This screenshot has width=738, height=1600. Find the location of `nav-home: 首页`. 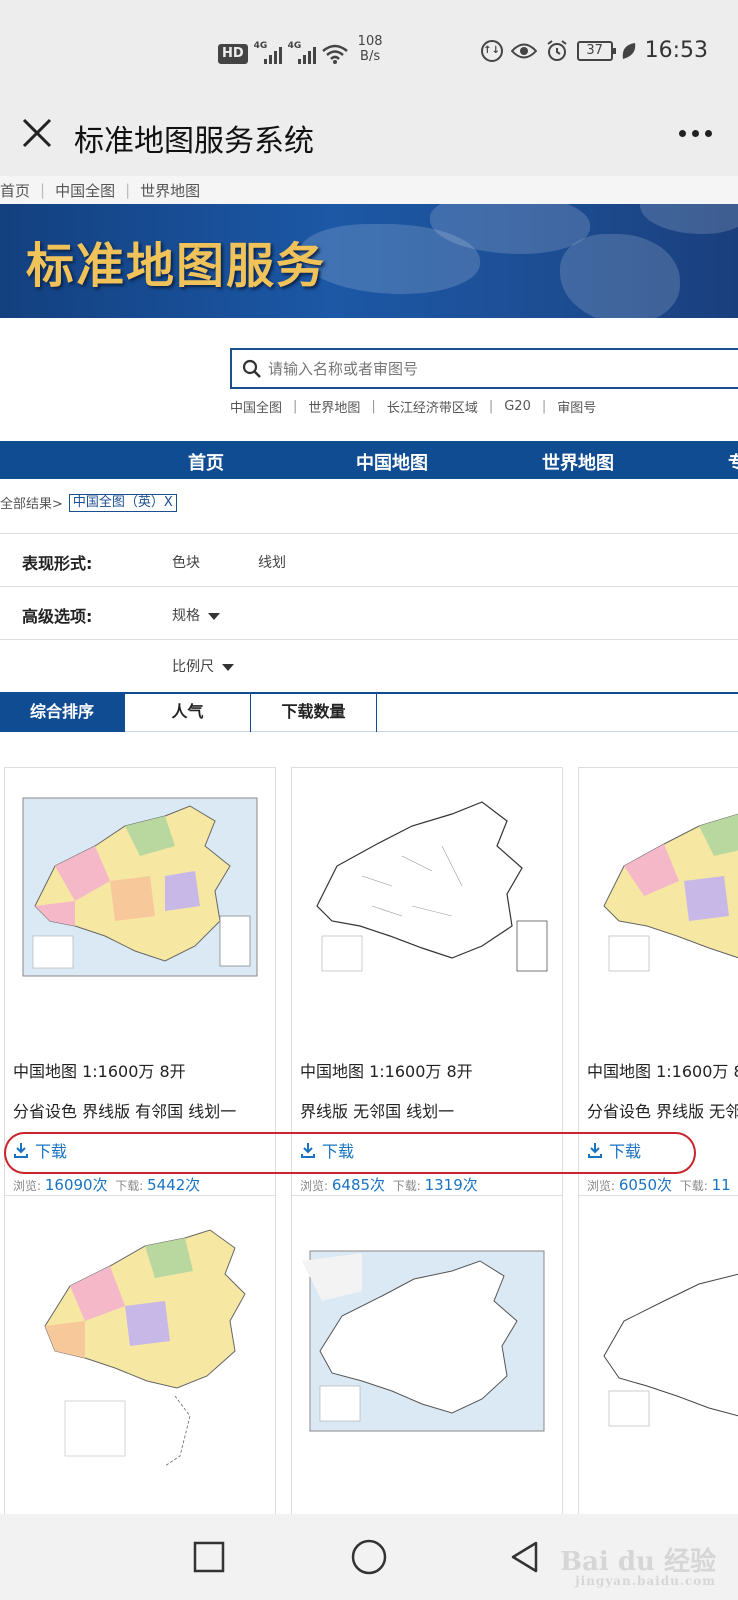

nav-home: 首页 is located at coordinates (206, 462).